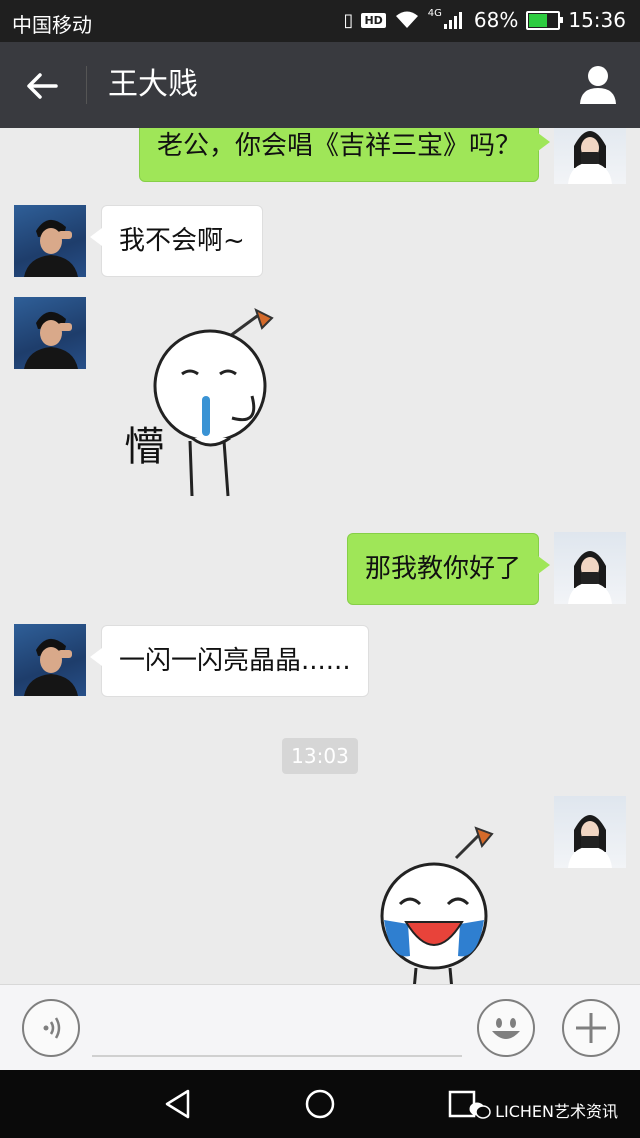 This screenshot has height=1138, width=640. What do you see at coordinates (545, 20) in the screenshot?
I see `battery-icon` at bounding box center [545, 20].